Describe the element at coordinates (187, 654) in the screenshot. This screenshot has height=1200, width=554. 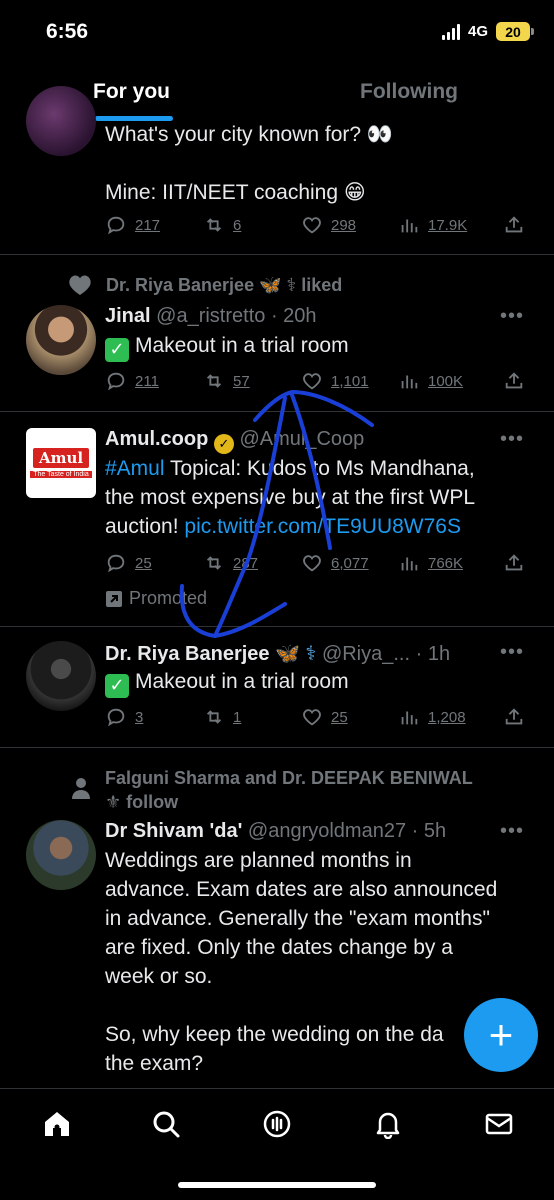
I see `author-name: Dr. Riya Banerjee` at that location.